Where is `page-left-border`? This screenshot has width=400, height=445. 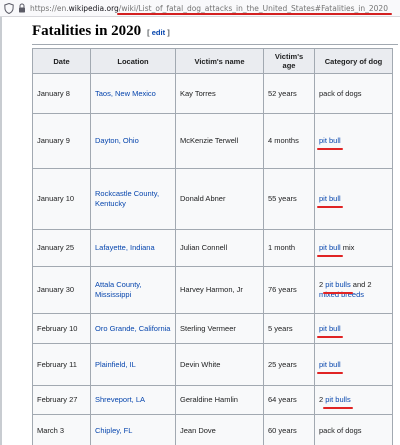 page-left-border is located at coordinates (1, 231).